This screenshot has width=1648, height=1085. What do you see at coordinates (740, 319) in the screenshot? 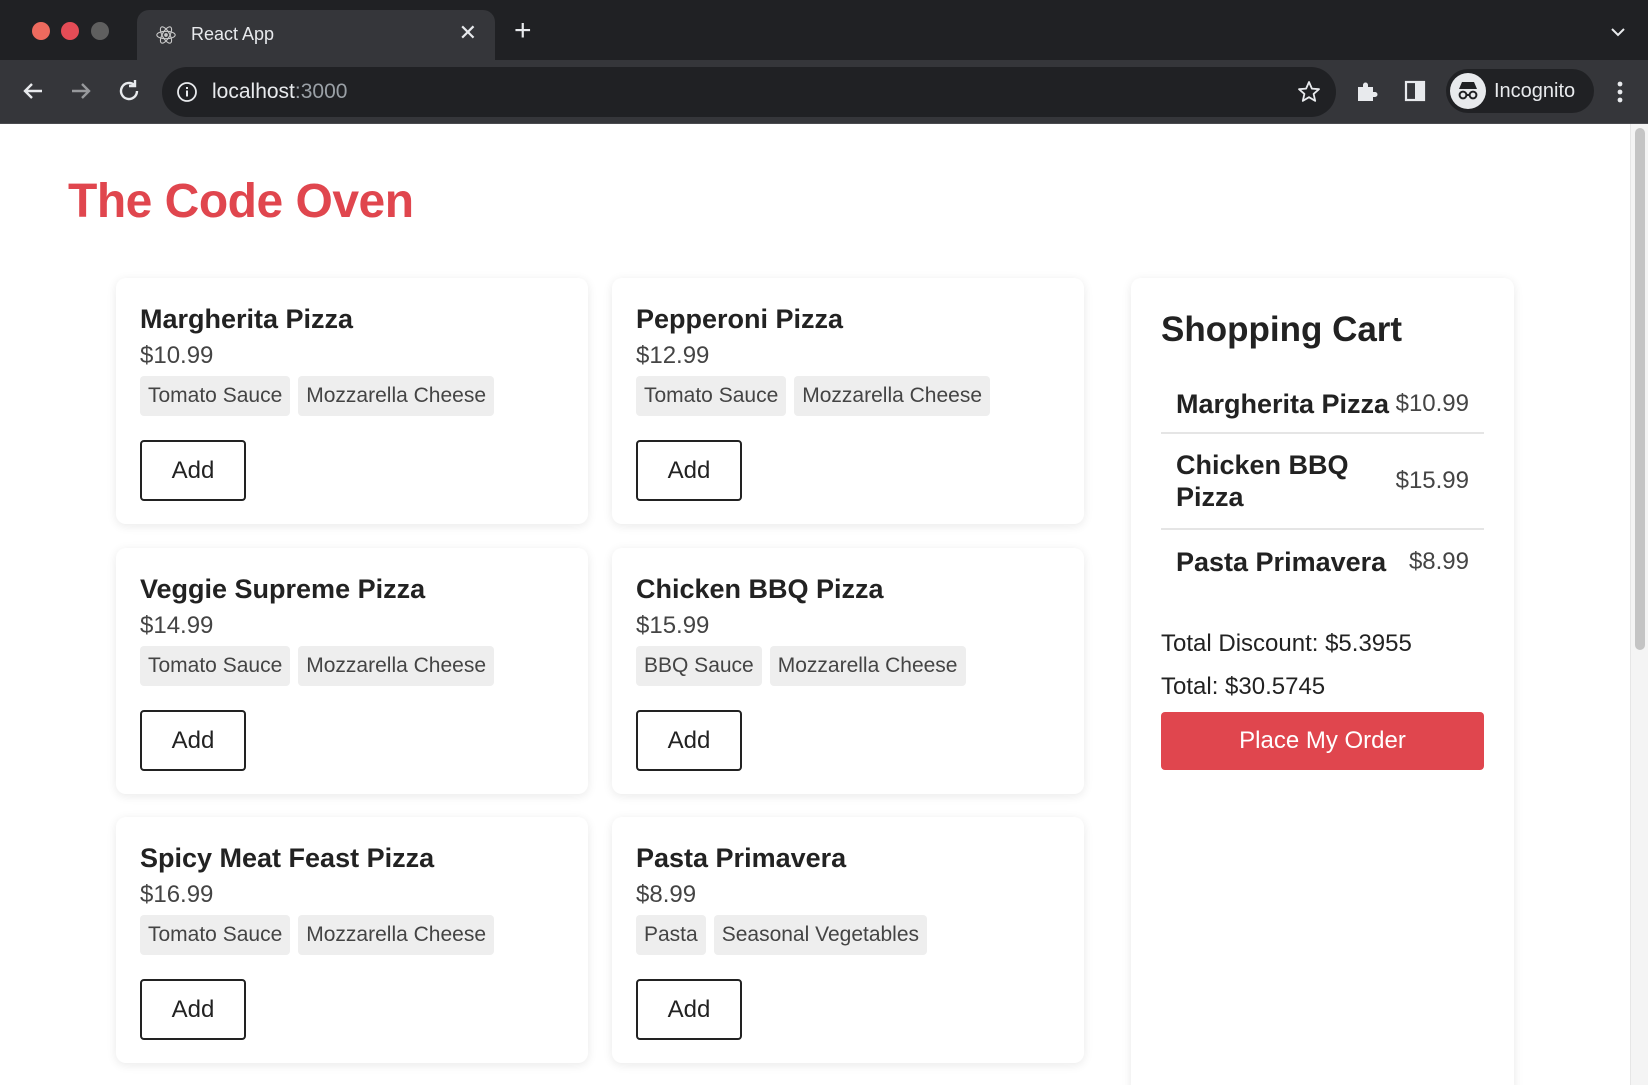
I see `menu-item-name: Pepperoni Pizza` at bounding box center [740, 319].